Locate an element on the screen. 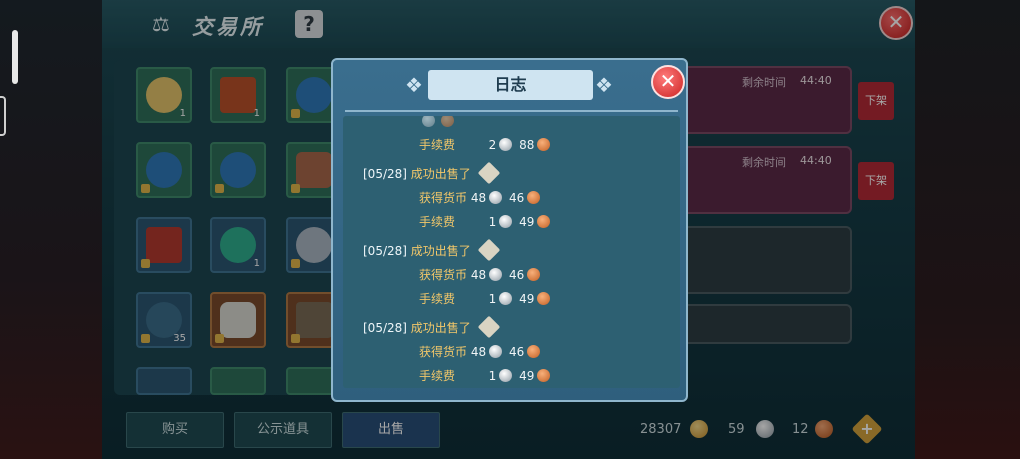  ornament-left-icon: ❖ is located at coordinates (414, 85).